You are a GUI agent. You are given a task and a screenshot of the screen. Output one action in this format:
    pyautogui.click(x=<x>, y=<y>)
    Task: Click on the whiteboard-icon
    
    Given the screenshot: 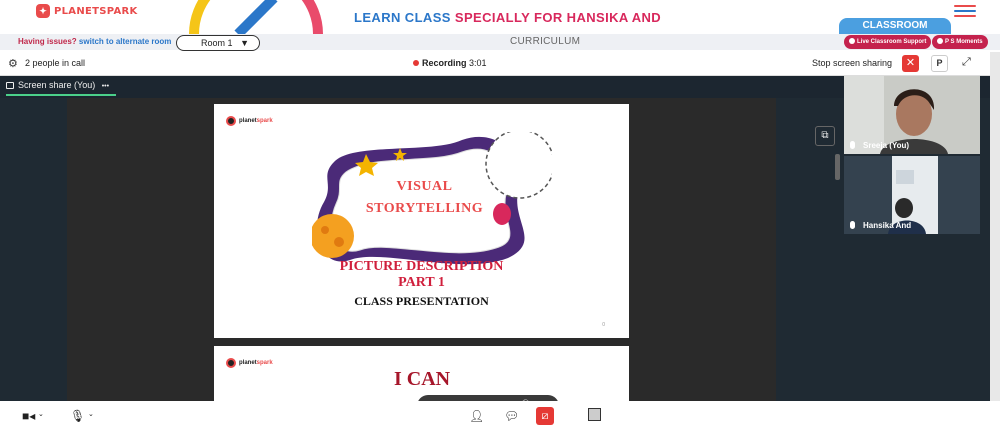 What is the action you would take?
    pyautogui.click(x=594, y=414)
    